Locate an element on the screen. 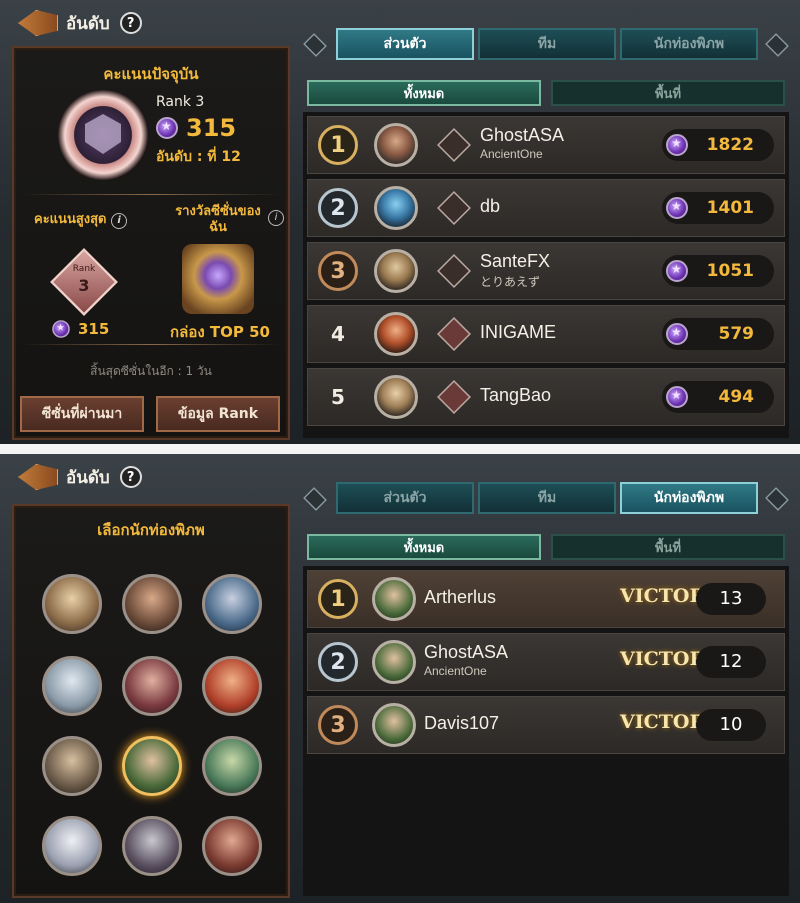 Image resolution: width=800 pixels, height=903 pixels. badge-rank-label: Rank is located at coordinates (84, 269).